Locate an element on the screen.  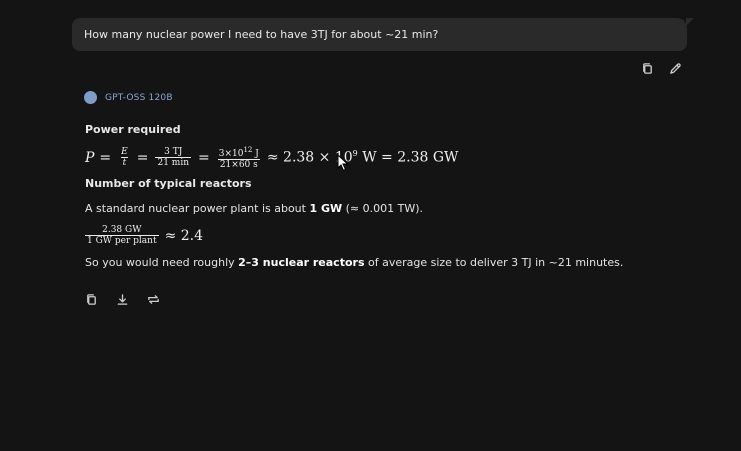
model-header: GPT-OSS 120B is located at coordinates (128, 97).